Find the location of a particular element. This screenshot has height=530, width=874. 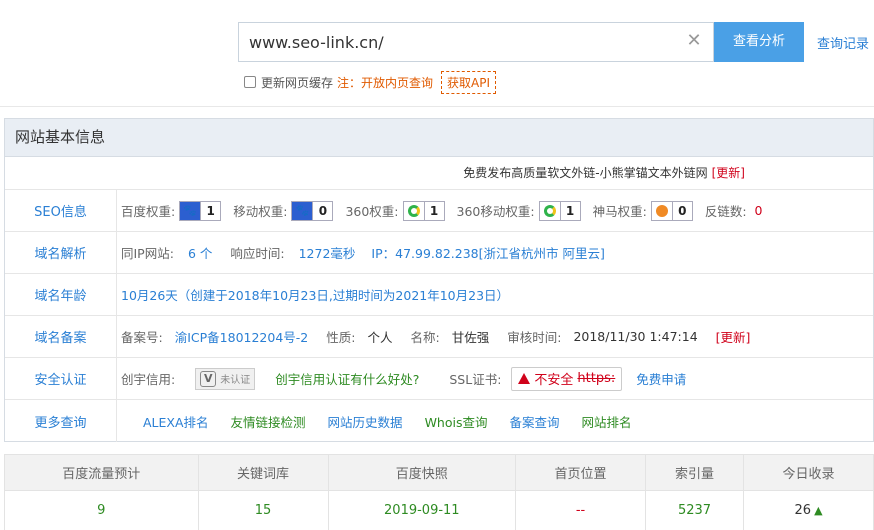

promo-text: 免费发布高质量软文外链-小熊掌锚文本外链网 is located at coordinates (585, 173).